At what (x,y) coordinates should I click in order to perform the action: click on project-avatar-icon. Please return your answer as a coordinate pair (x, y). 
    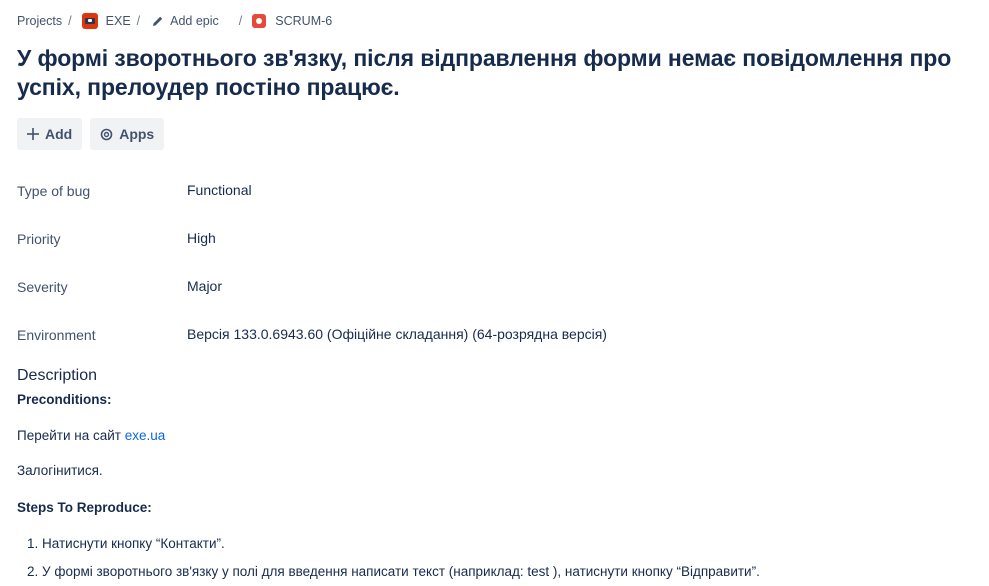
    Looking at the image, I should click on (89, 21).